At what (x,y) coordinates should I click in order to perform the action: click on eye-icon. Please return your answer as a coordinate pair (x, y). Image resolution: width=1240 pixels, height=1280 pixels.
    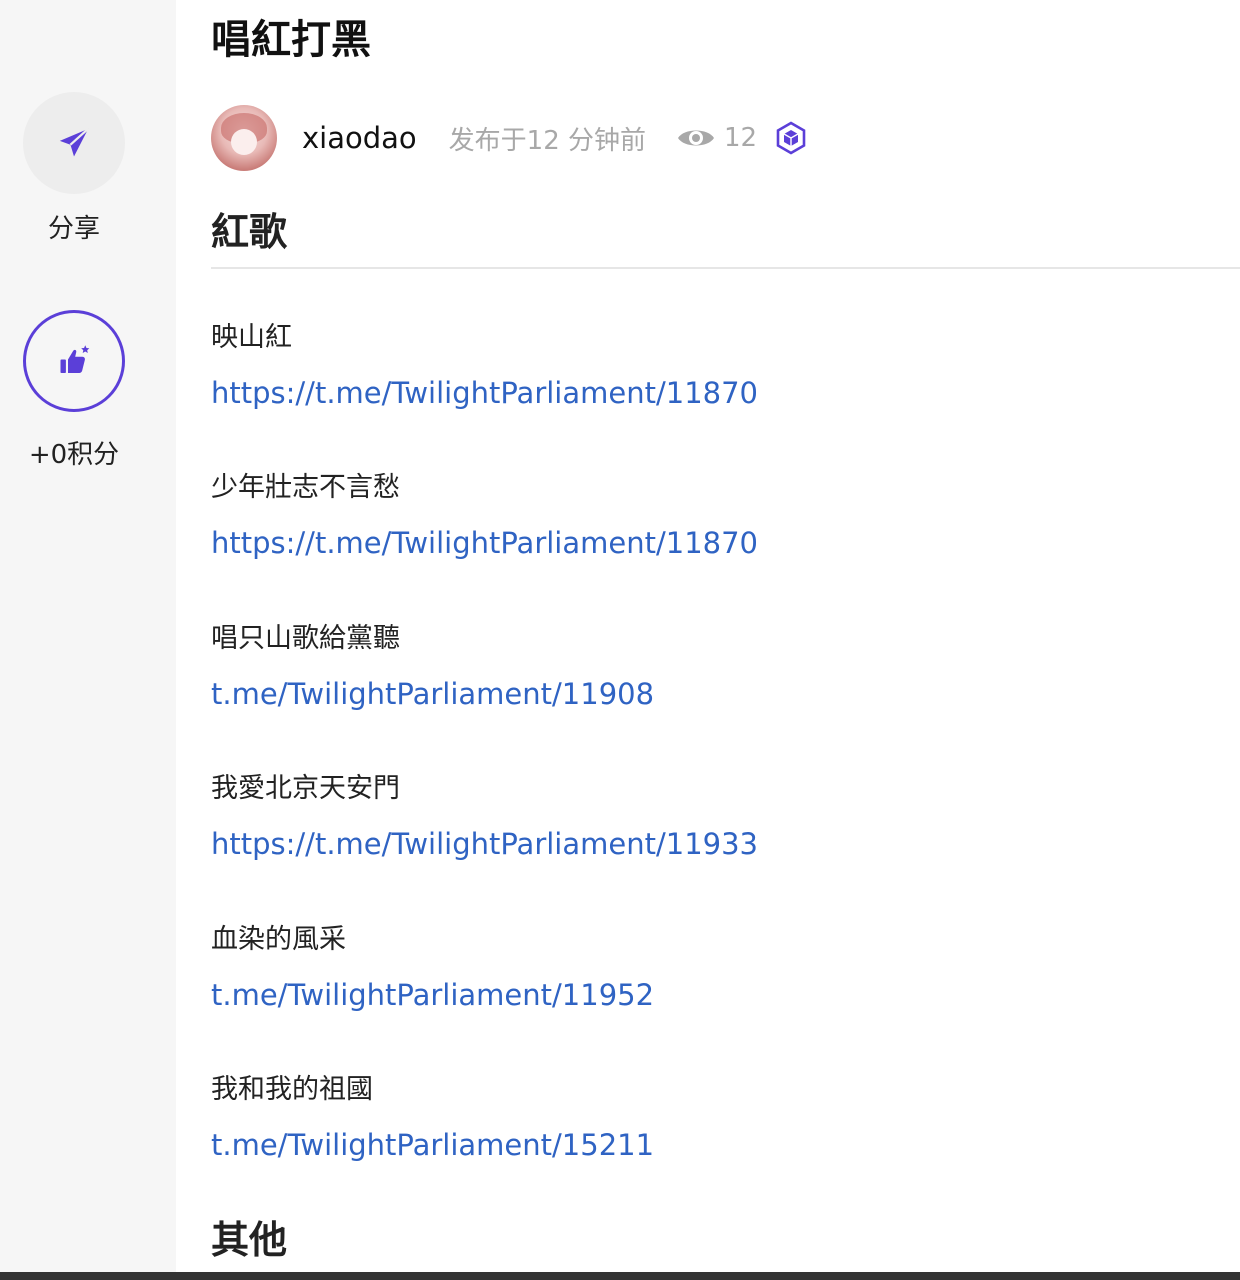
    Looking at the image, I should click on (696, 138).